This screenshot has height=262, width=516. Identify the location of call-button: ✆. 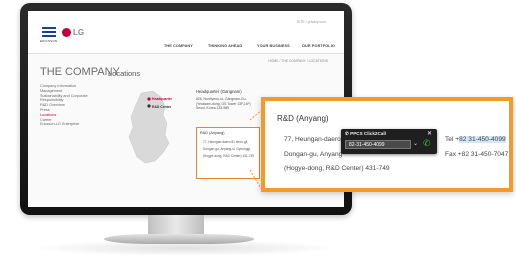
(427, 143).